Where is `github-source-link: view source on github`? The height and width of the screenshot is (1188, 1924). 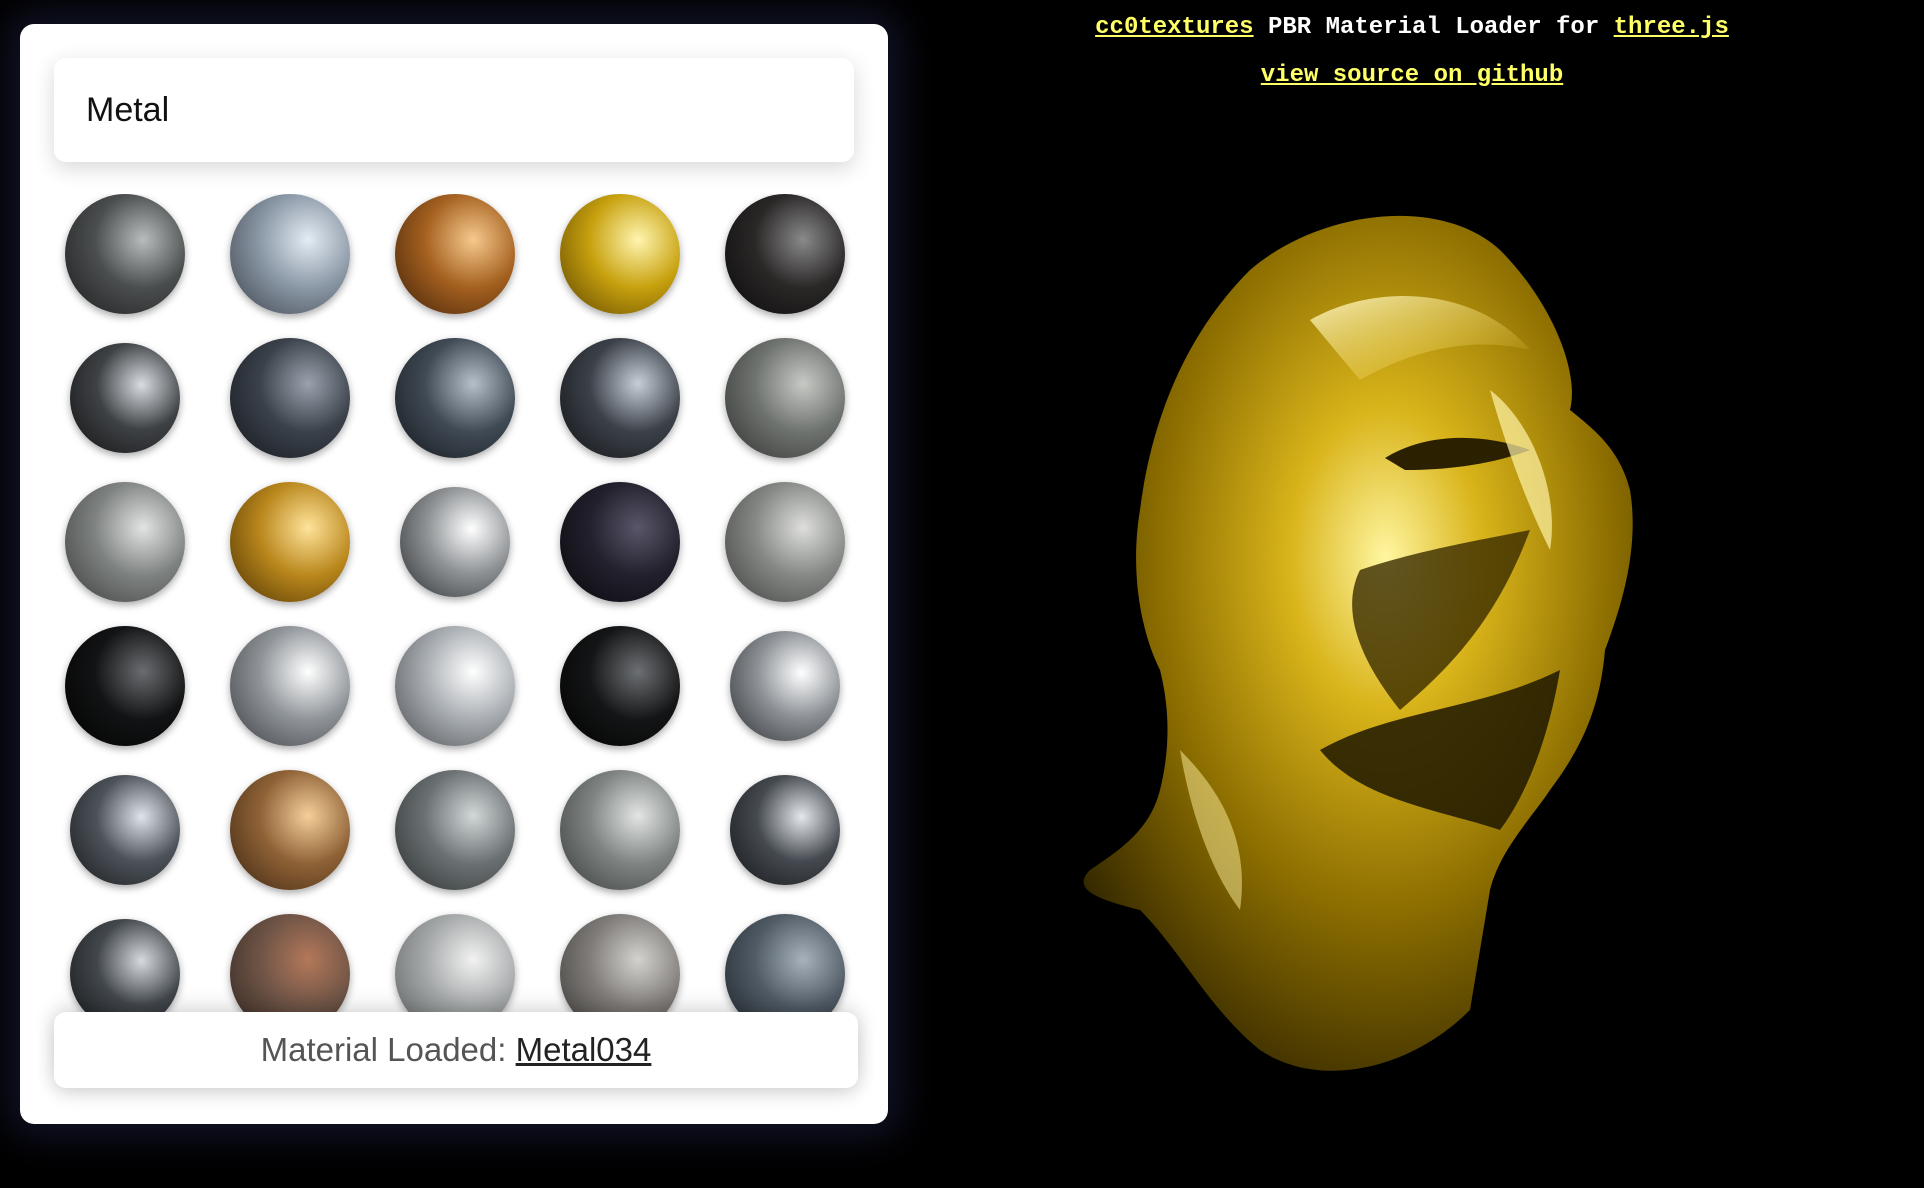 github-source-link: view source on github is located at coordinates (1412, 75).